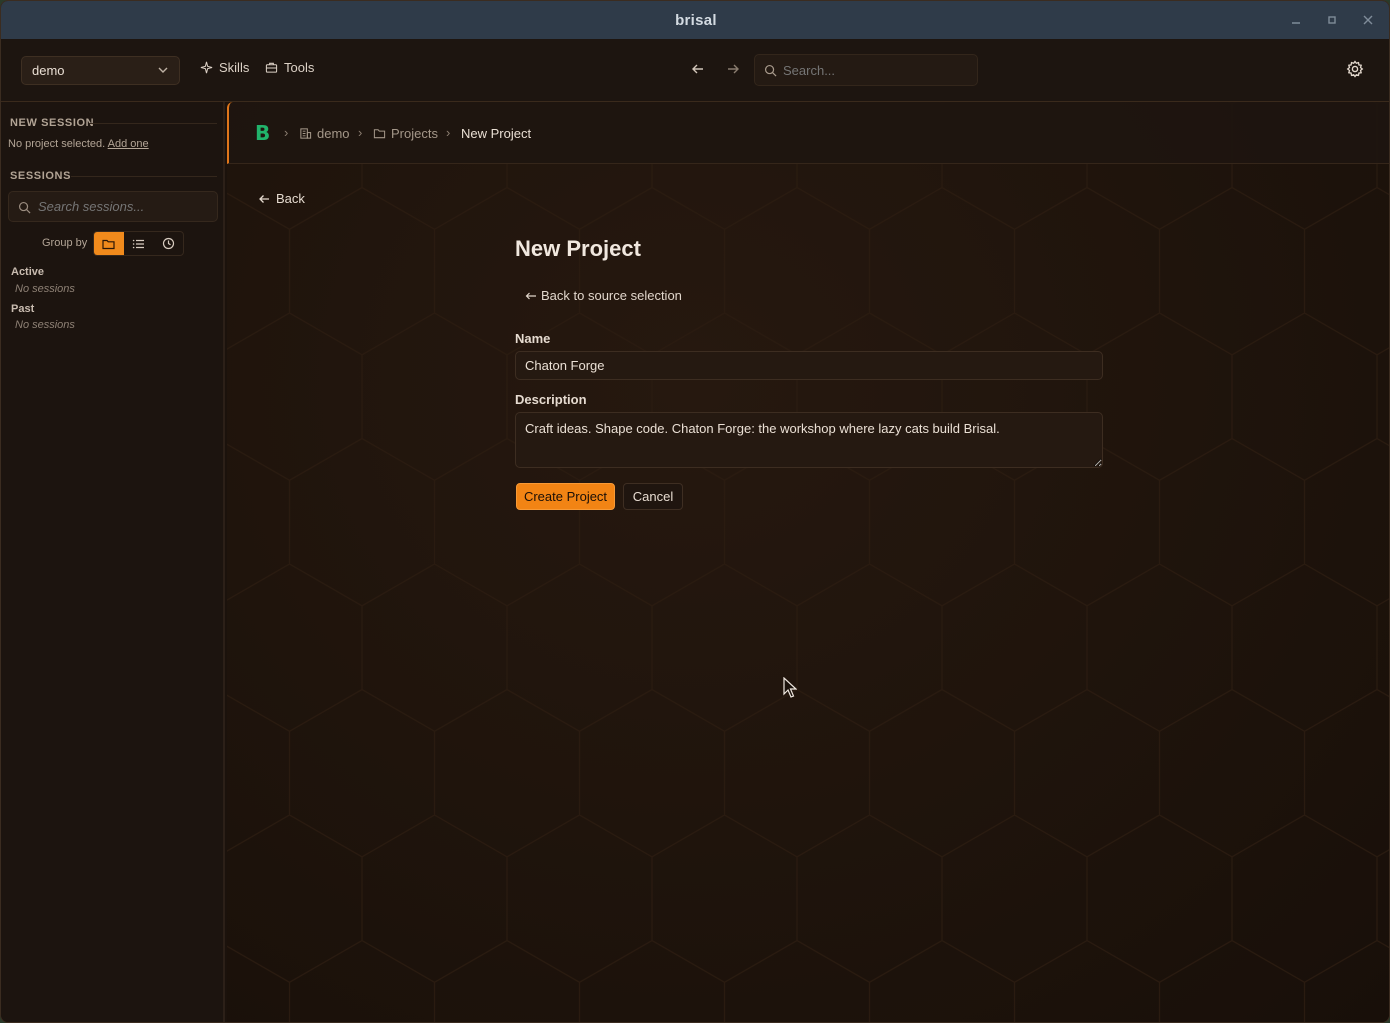 The width and height of the screenshot is (1390, 1023). What do you see at coordinates (698, 69) in the screenshot?
I see `nav-back-arrow-icon` at bounding box center [698, 69].